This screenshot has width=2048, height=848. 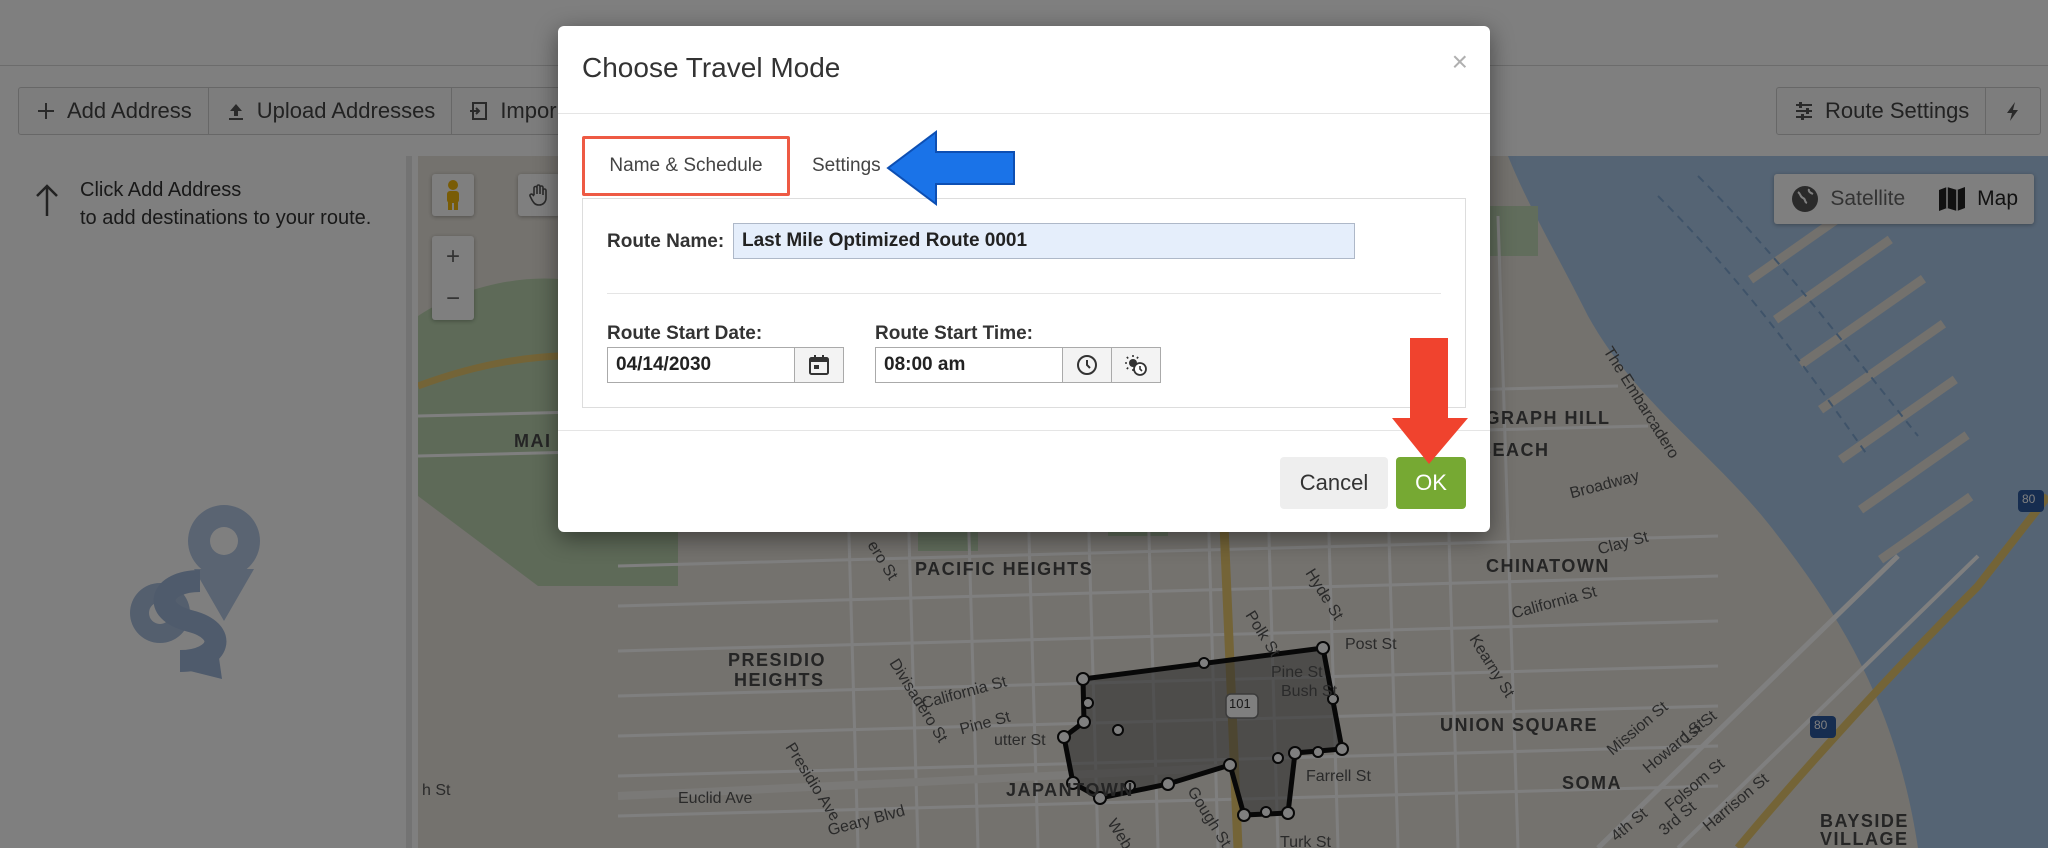 What do you see at coordinates (1024, 166) in the screenshot?
I see `dialog-tabs: Name & Schedule Settings` at bounding box center [1024, 166].